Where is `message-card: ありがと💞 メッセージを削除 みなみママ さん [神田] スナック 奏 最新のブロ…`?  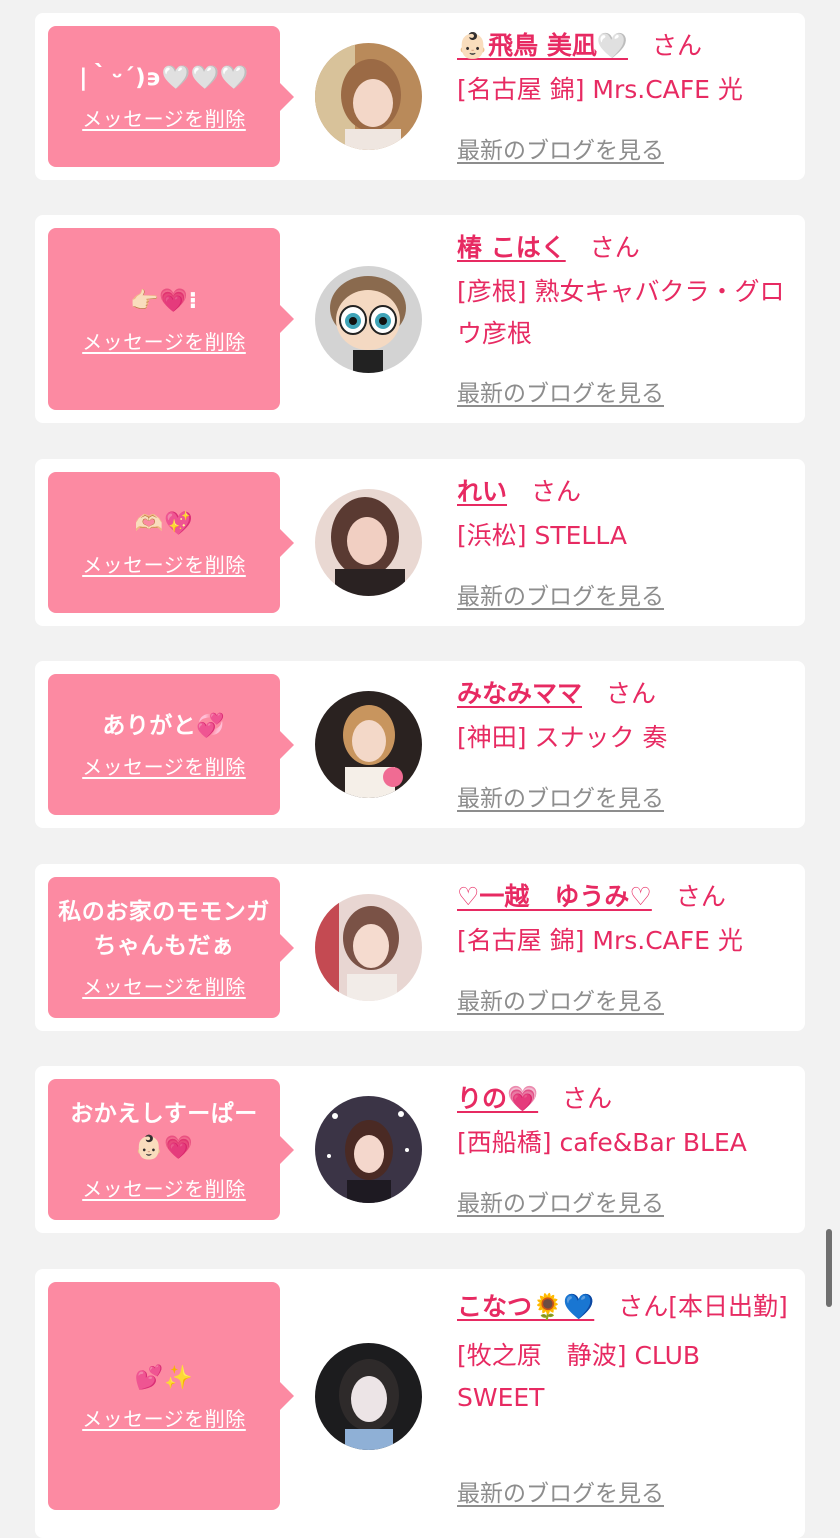 message-card: ありがと💞 メッセージを削除 みなみママ さん [神田] スナック 奏 最新のブロ… is located at coordinates (420, 744).